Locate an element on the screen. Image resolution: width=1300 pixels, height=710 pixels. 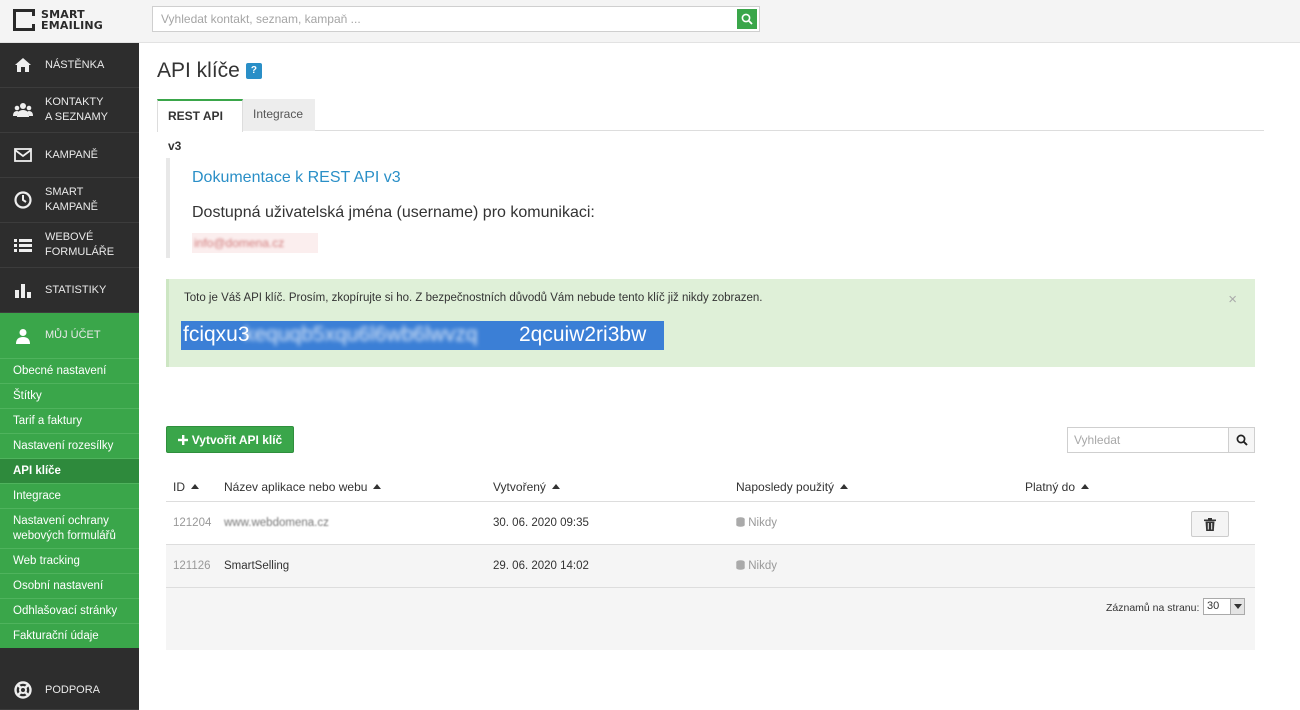
lifebuoy-icon is located at coordinates (23, 690).